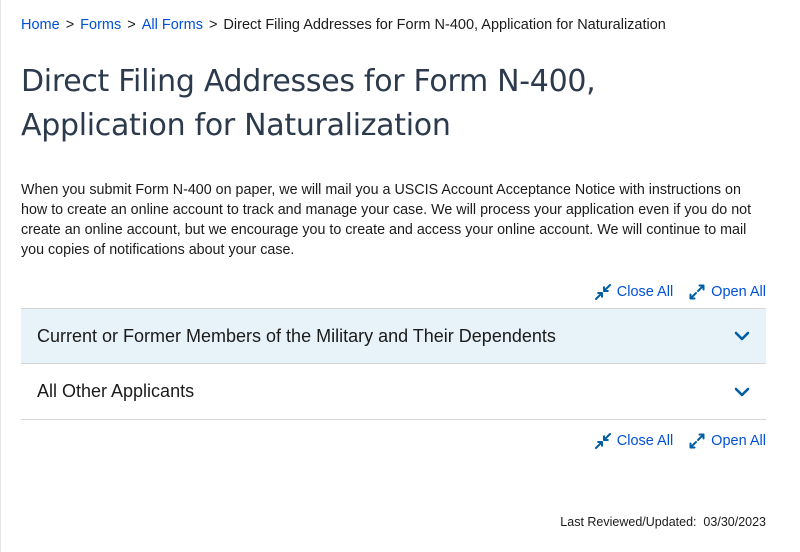  Describe the element at coordinates (0, 276) in the screenshot. I see `left-border` at that location.